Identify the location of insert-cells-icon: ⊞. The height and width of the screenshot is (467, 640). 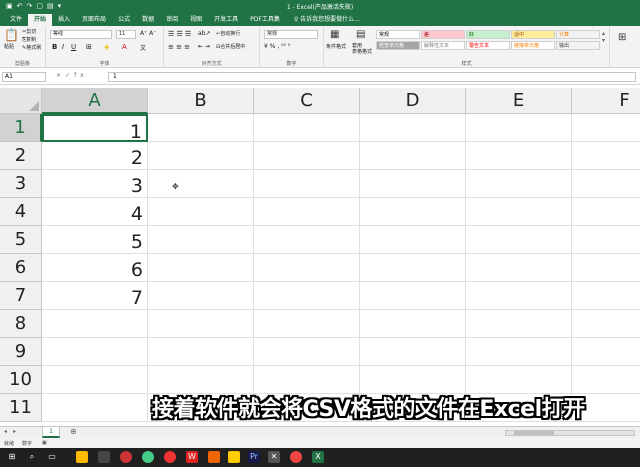
(622, 37).